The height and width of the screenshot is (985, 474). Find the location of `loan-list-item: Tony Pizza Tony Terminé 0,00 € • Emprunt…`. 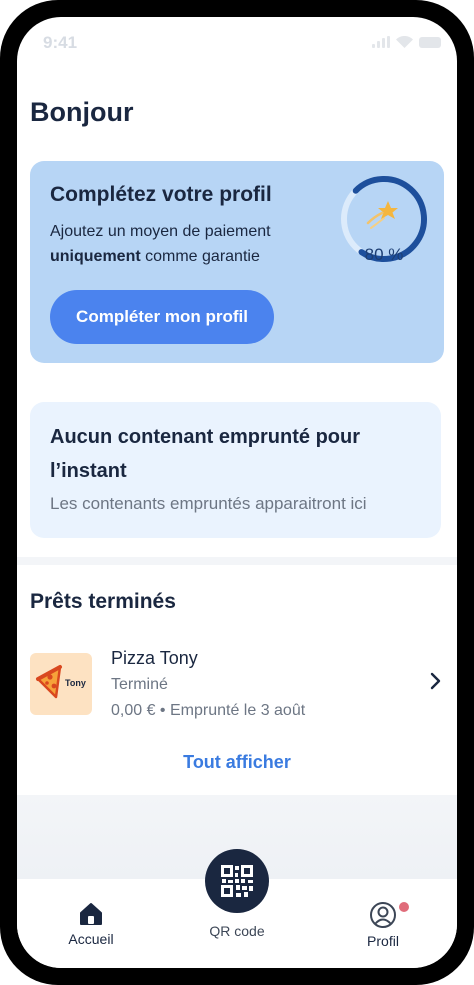

loan-list-item: Tony Pizza Tony Terminé 0,00 € • Emprunt… is located at coordinates (237, 685).